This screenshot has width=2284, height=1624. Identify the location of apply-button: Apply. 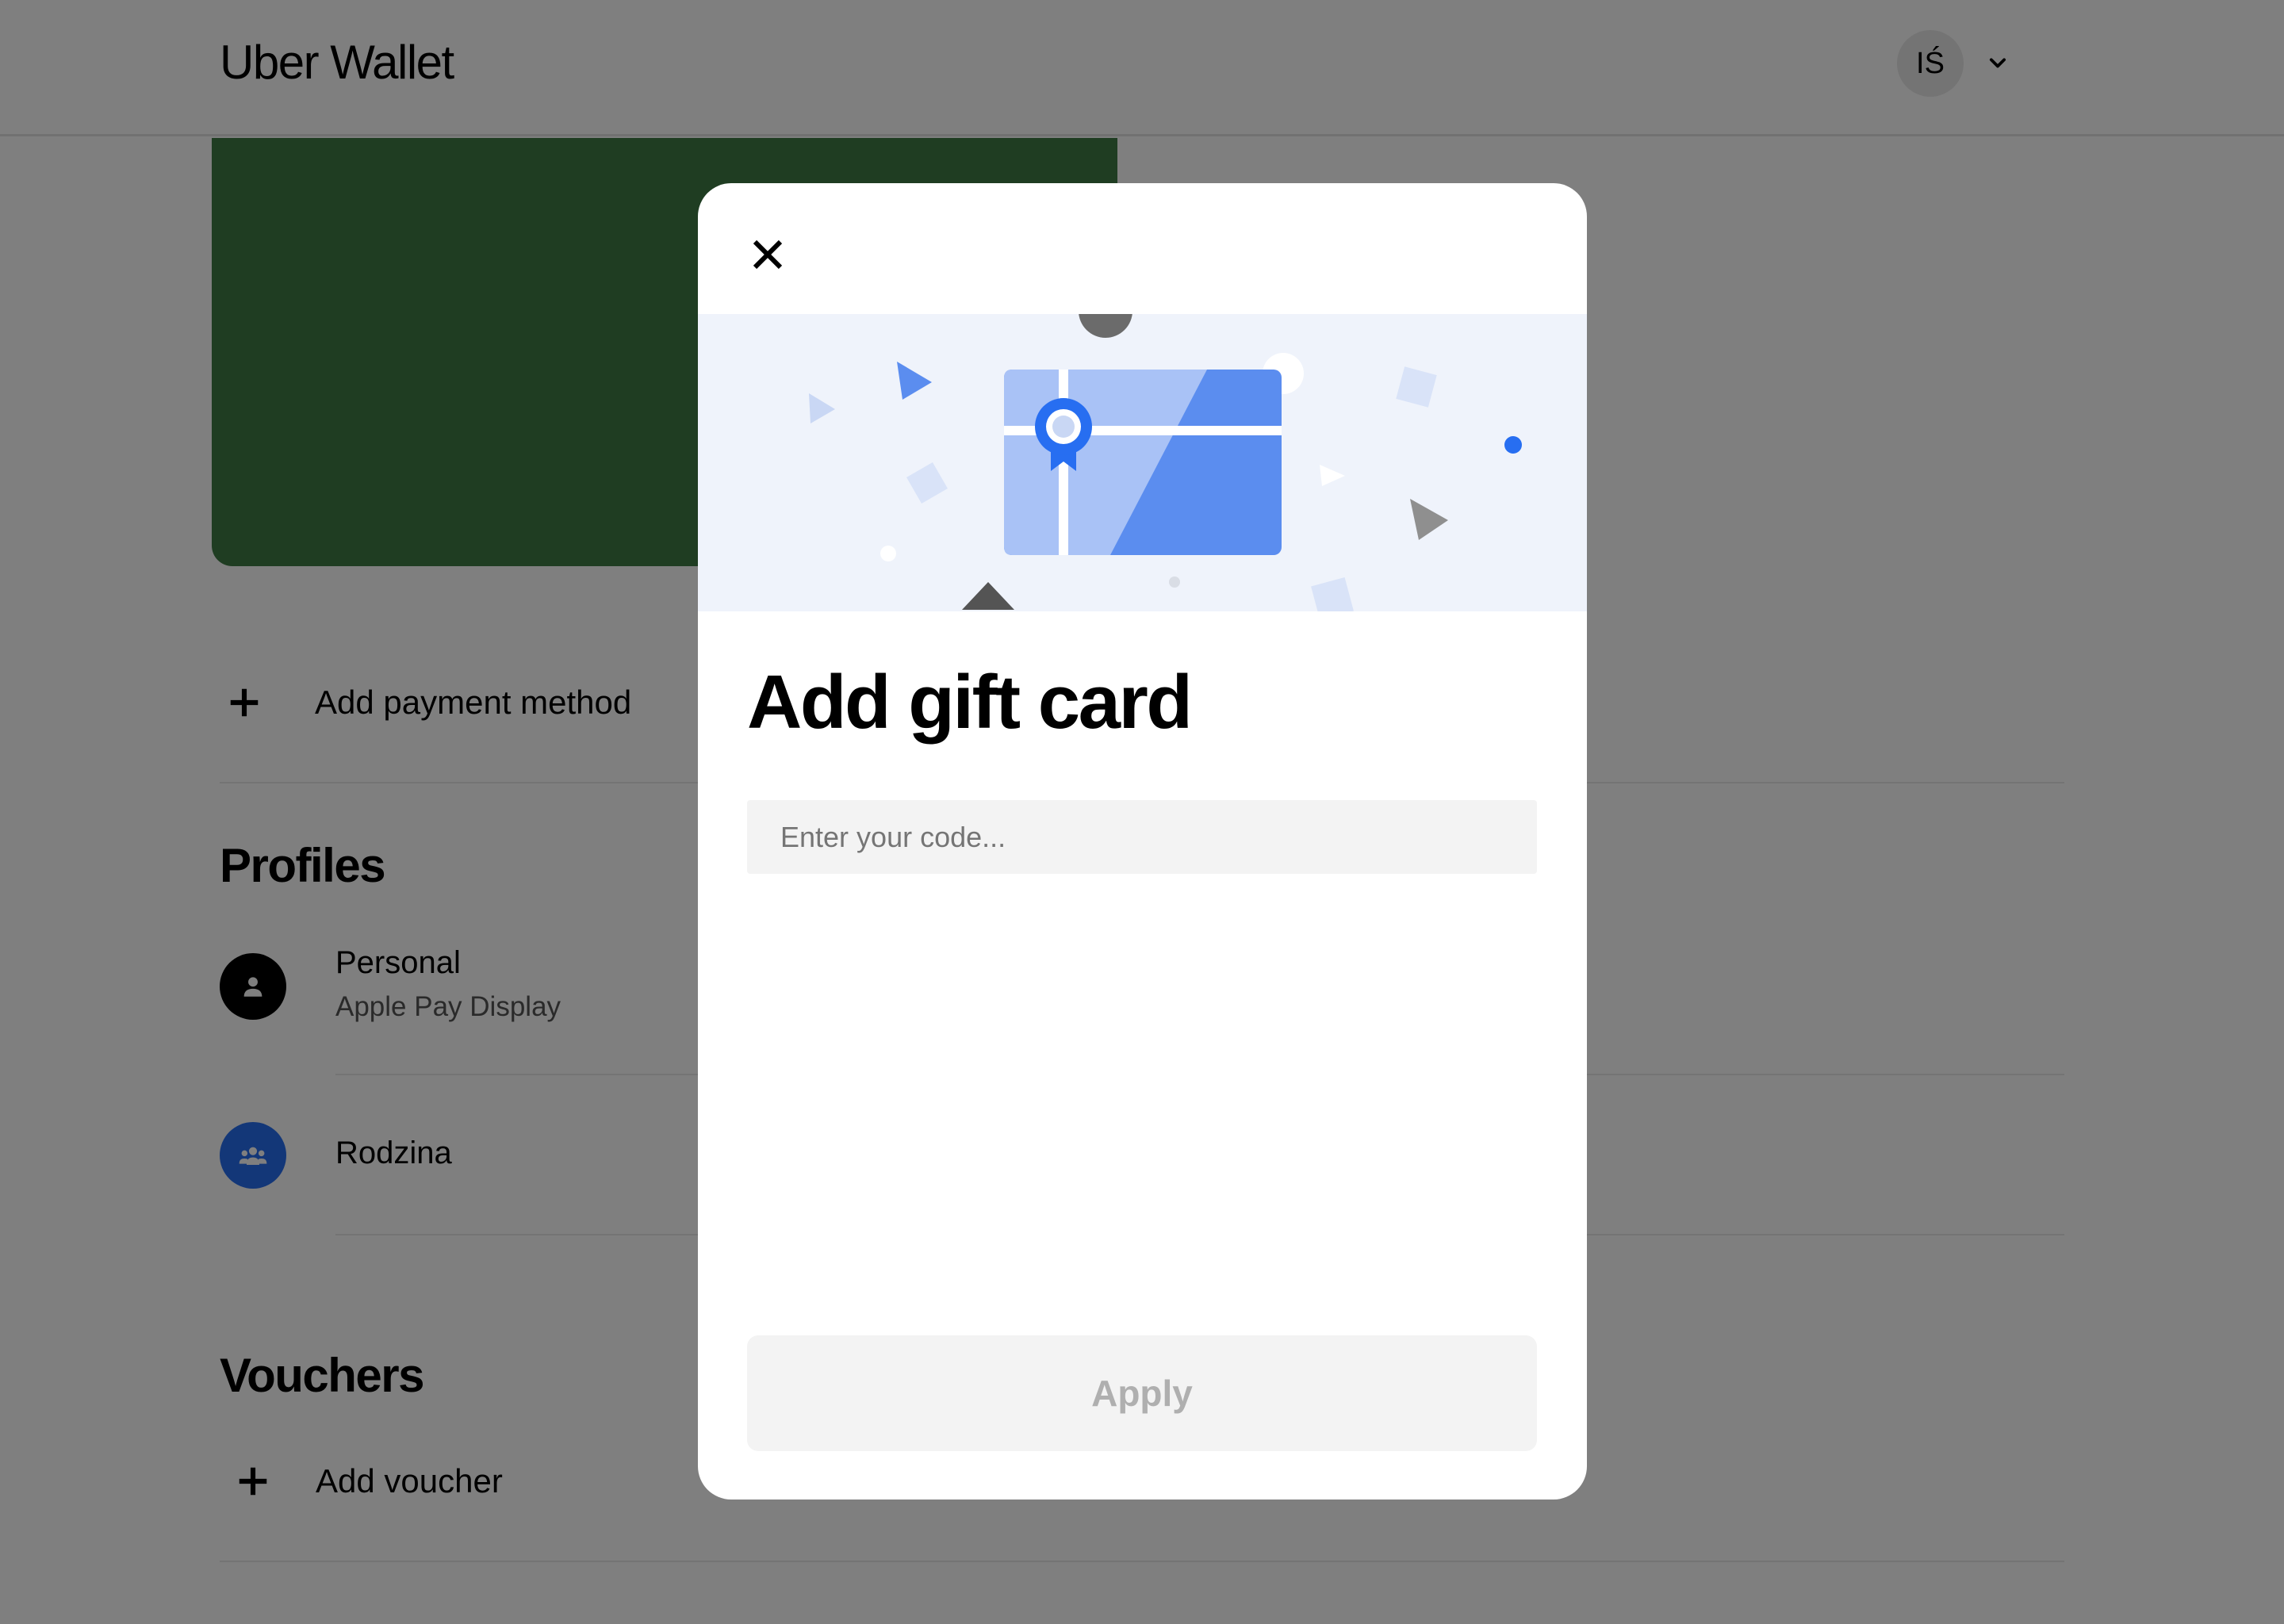
(1142, 1393).